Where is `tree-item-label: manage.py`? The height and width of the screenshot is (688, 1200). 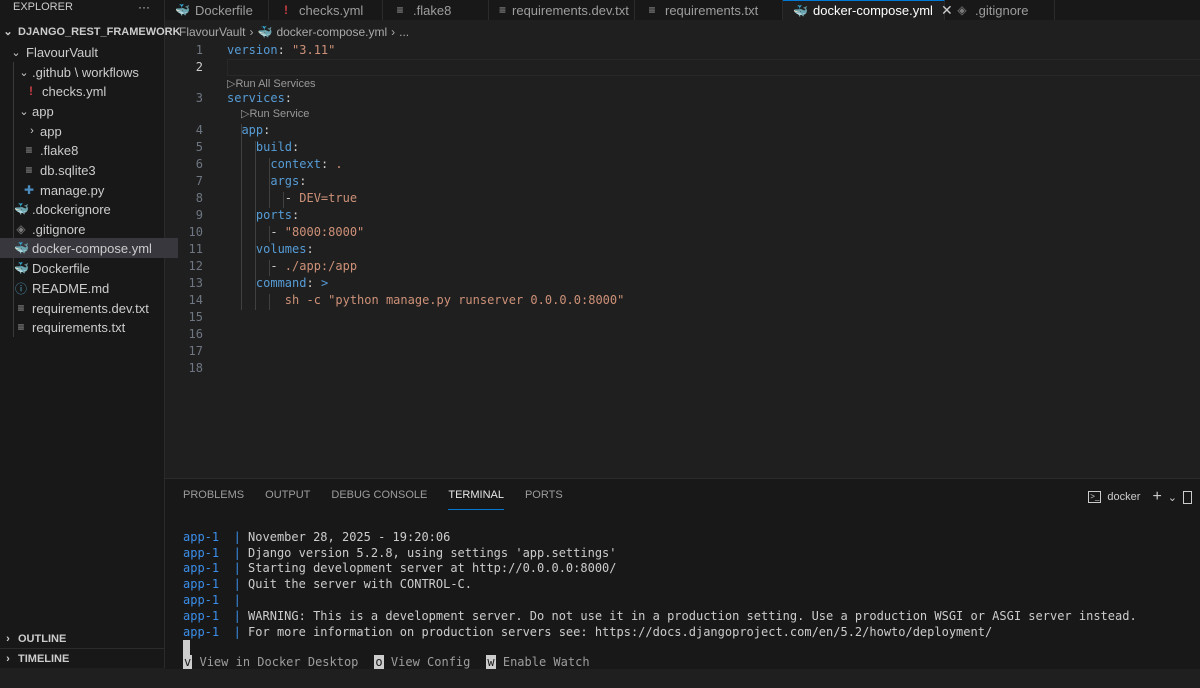 tree-item-label: manage.py is located at coordinates (72, 190).